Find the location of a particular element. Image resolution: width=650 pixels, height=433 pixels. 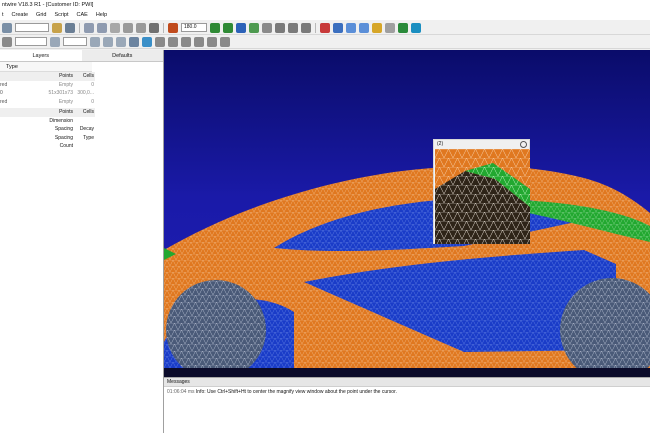

close-icon is located at coordinates (523, 144).